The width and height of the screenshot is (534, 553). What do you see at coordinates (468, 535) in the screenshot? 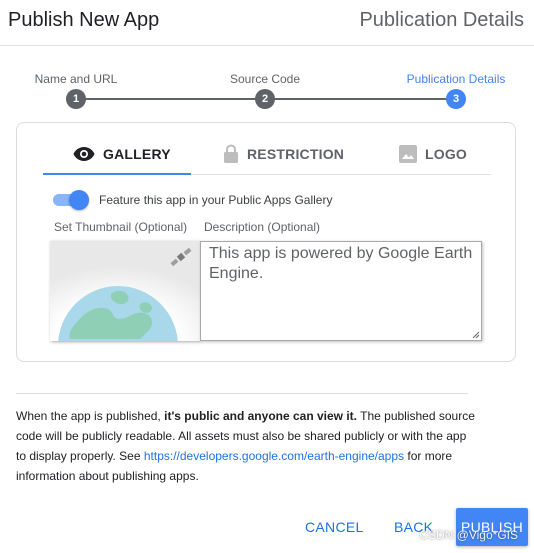
I see `watermark: CSDN @Vigo*GIS` at bounding box center [468, 535].